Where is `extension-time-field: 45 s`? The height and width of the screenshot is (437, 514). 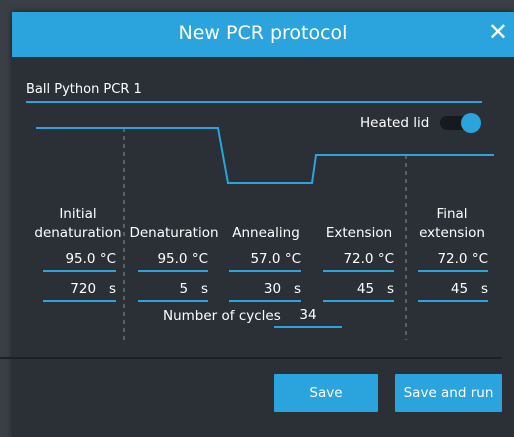
extension-time-field: 45 s is located at coordinates (358, 291).